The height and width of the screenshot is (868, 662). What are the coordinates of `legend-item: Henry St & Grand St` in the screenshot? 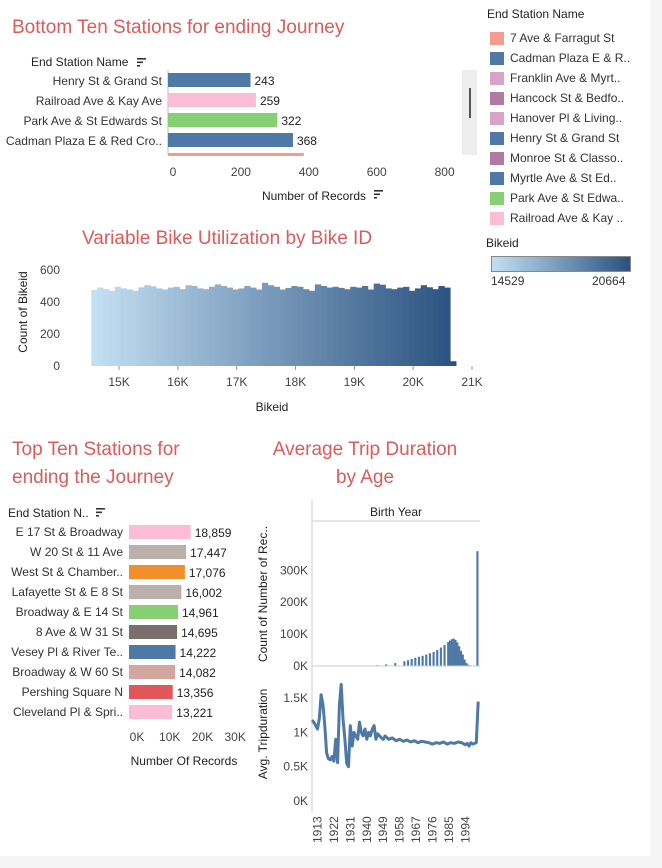 It's located at (571, 138).